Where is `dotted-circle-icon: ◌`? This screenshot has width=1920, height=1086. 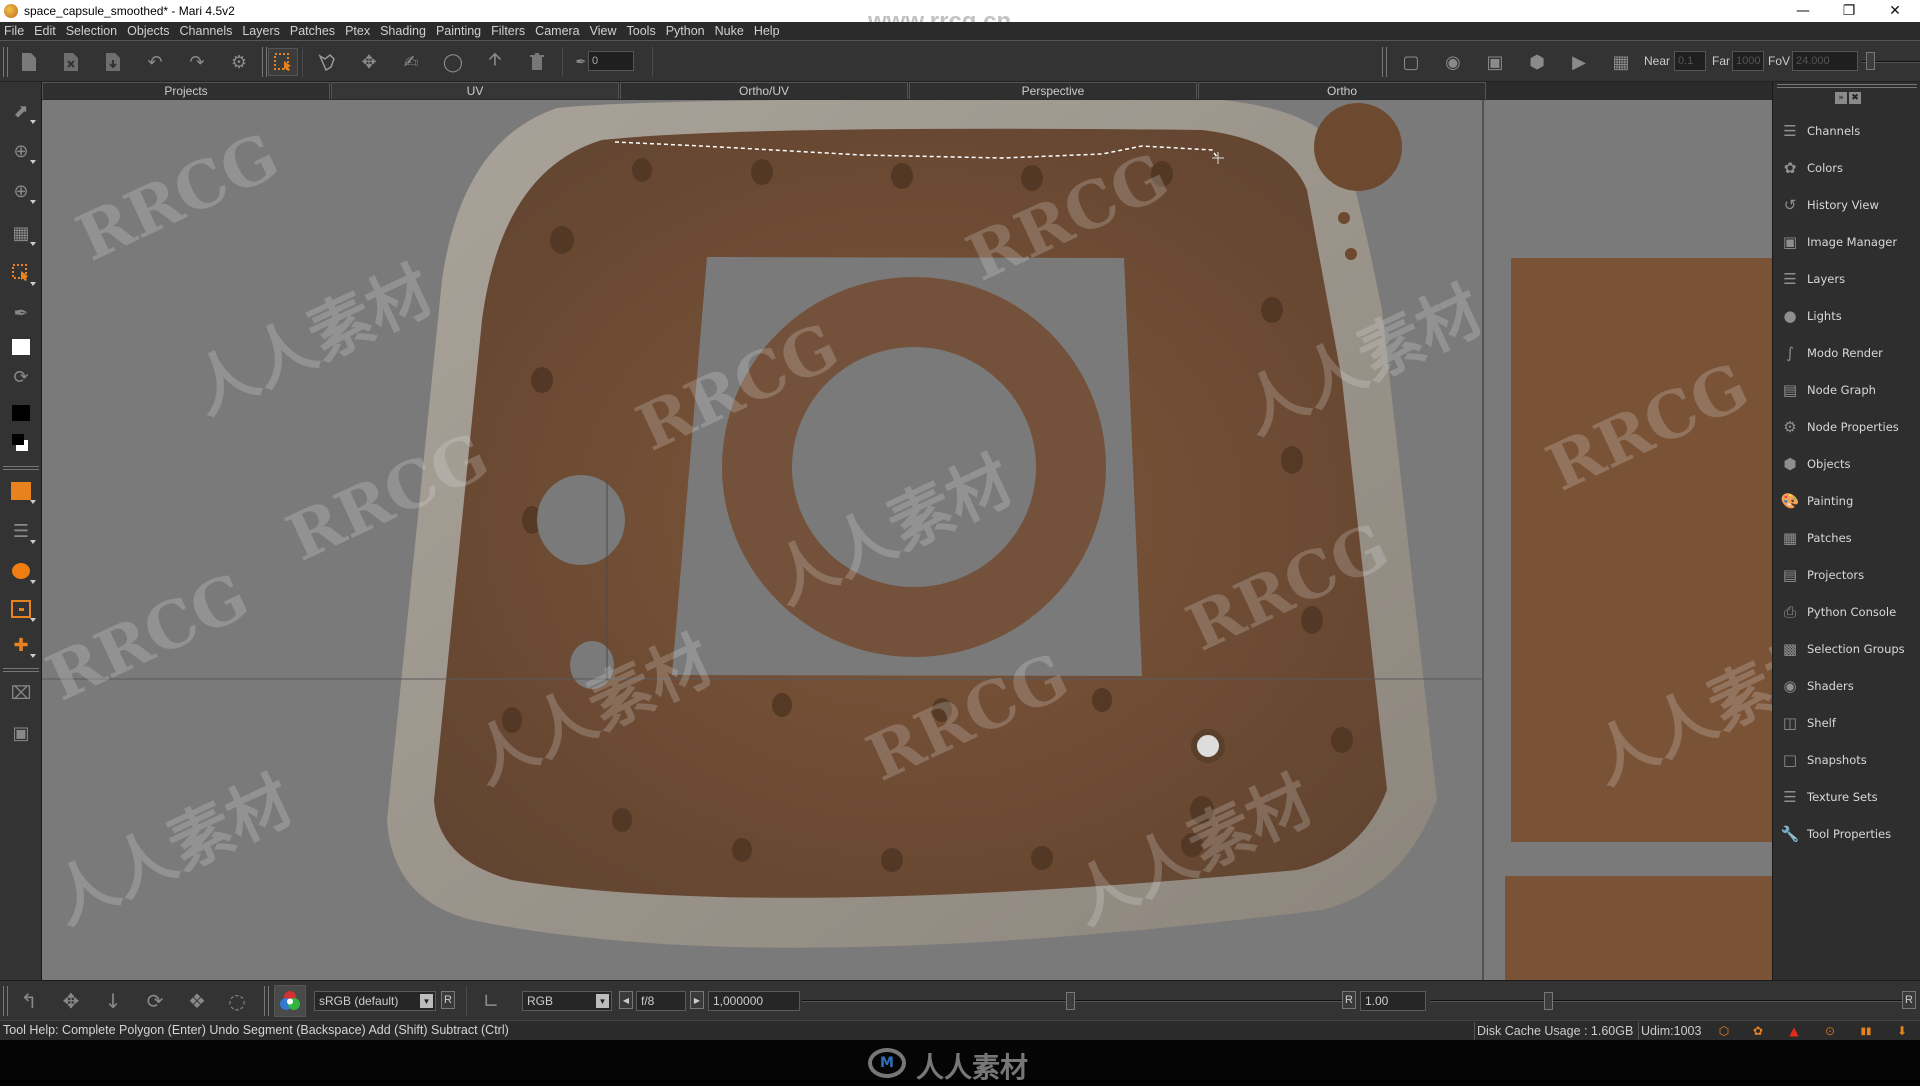 dotted-circle-icon: ◌ is located at coordinates (237, 1001).